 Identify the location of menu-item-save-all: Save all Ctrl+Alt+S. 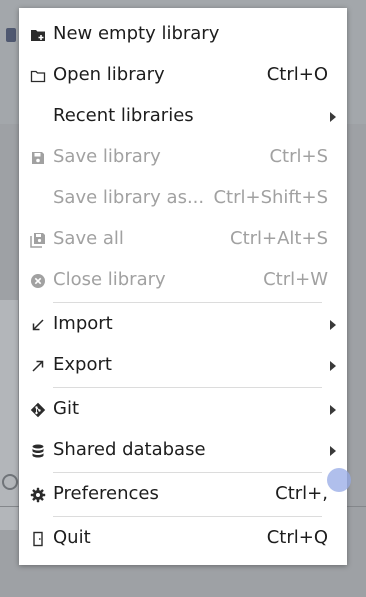
(183, 239).